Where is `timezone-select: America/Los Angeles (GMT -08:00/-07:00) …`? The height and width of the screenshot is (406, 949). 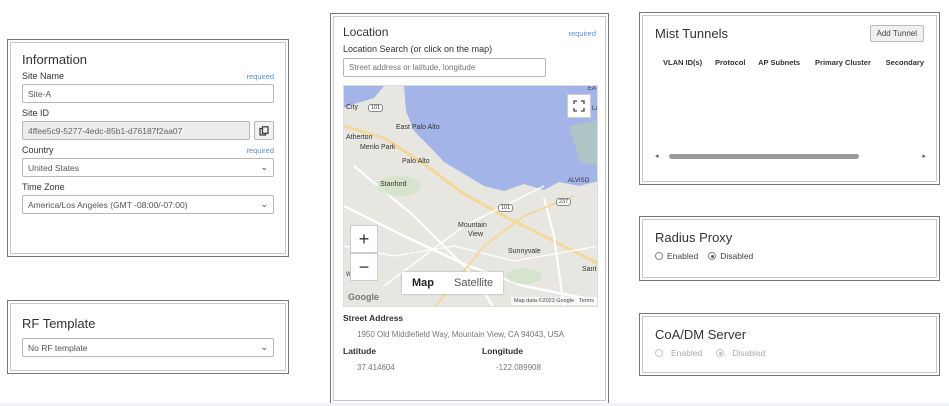 timezone-select: America/Los Angeles (GMT -08:00/-07:00) … is located at coordinates (148, 204).